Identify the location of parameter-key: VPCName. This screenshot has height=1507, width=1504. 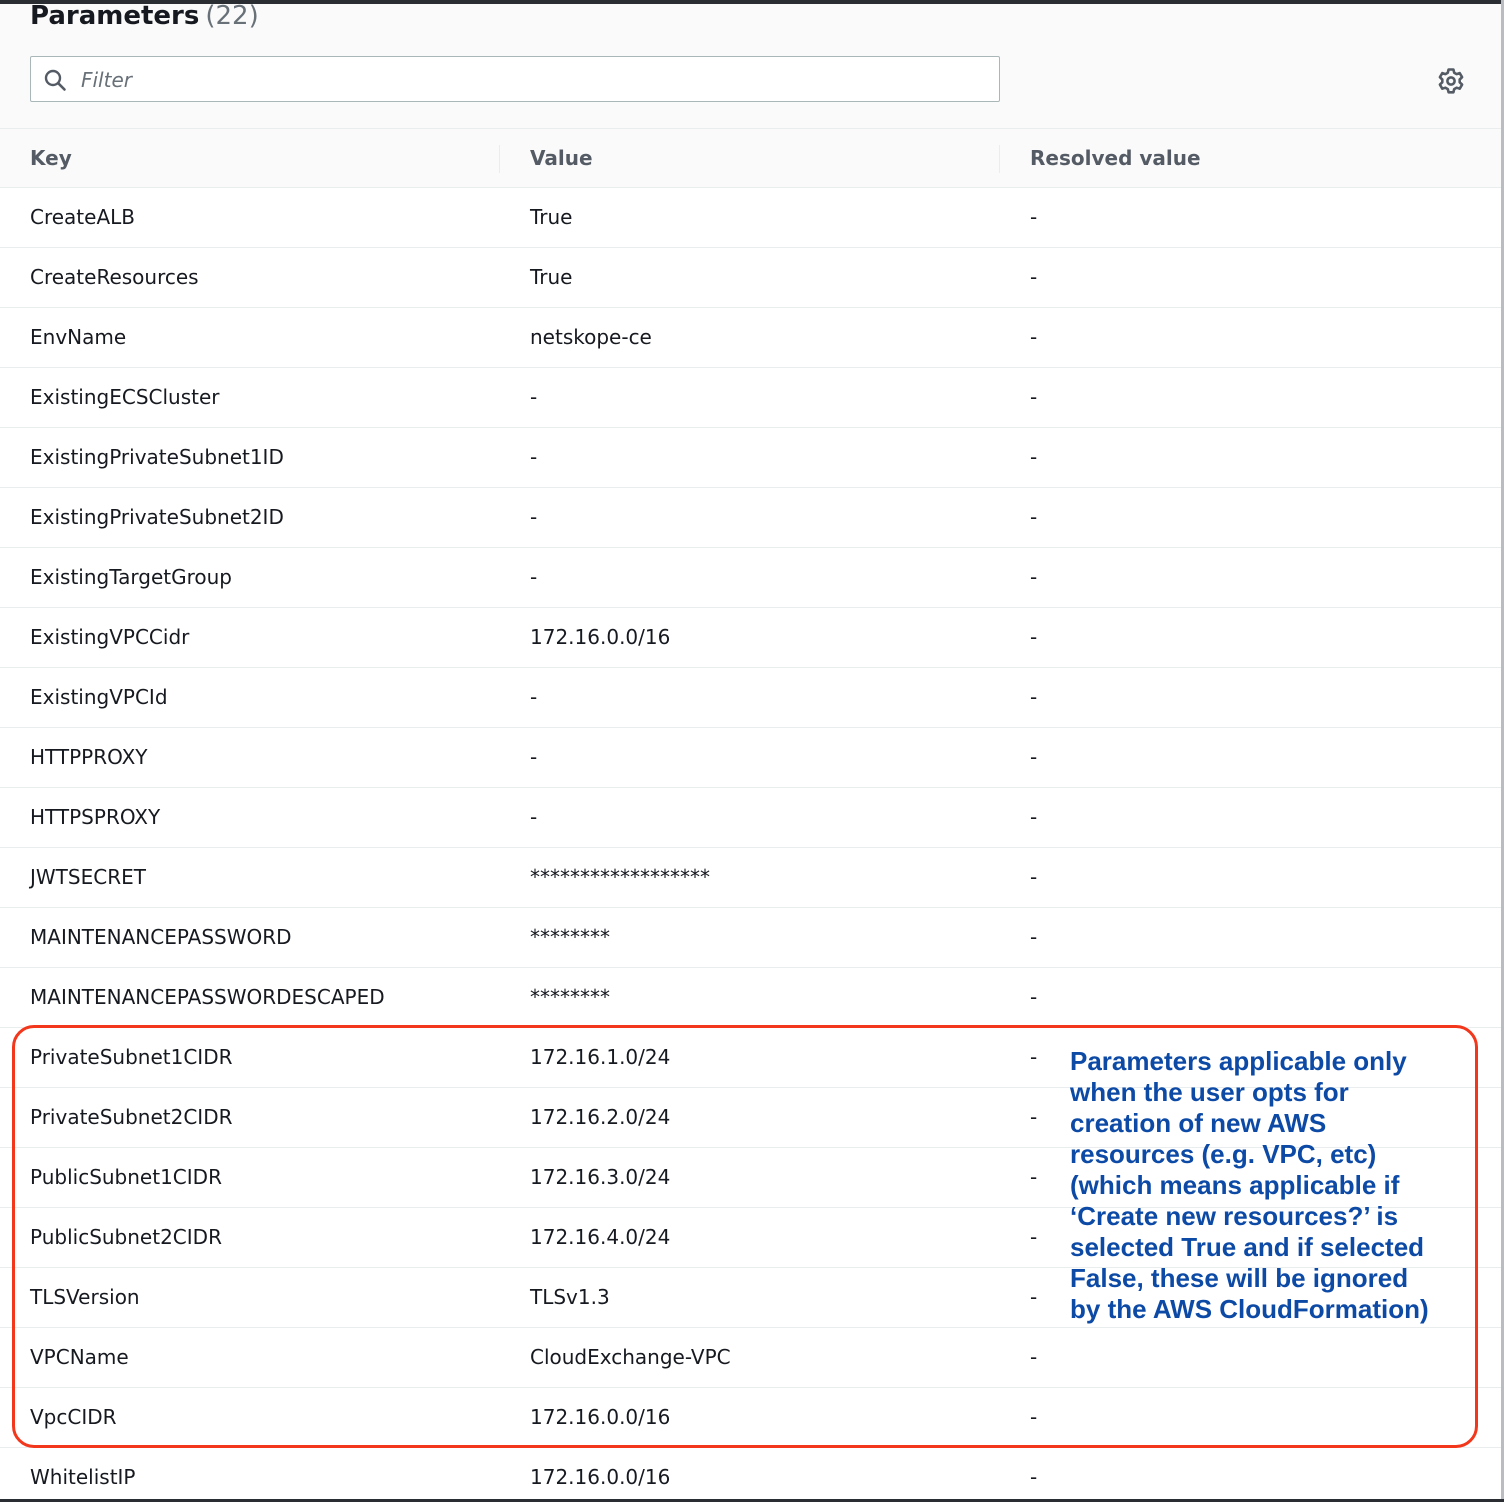
(79, 1357).